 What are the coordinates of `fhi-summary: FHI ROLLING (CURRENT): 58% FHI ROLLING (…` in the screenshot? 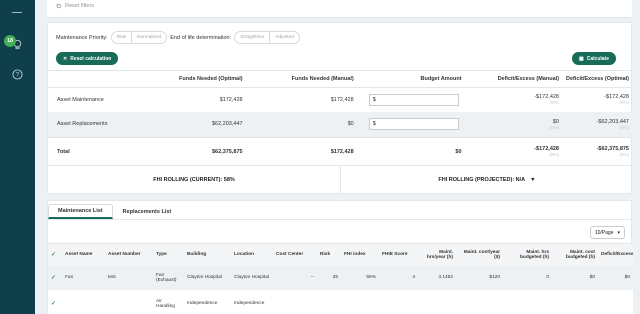 It's located at (340, 179).